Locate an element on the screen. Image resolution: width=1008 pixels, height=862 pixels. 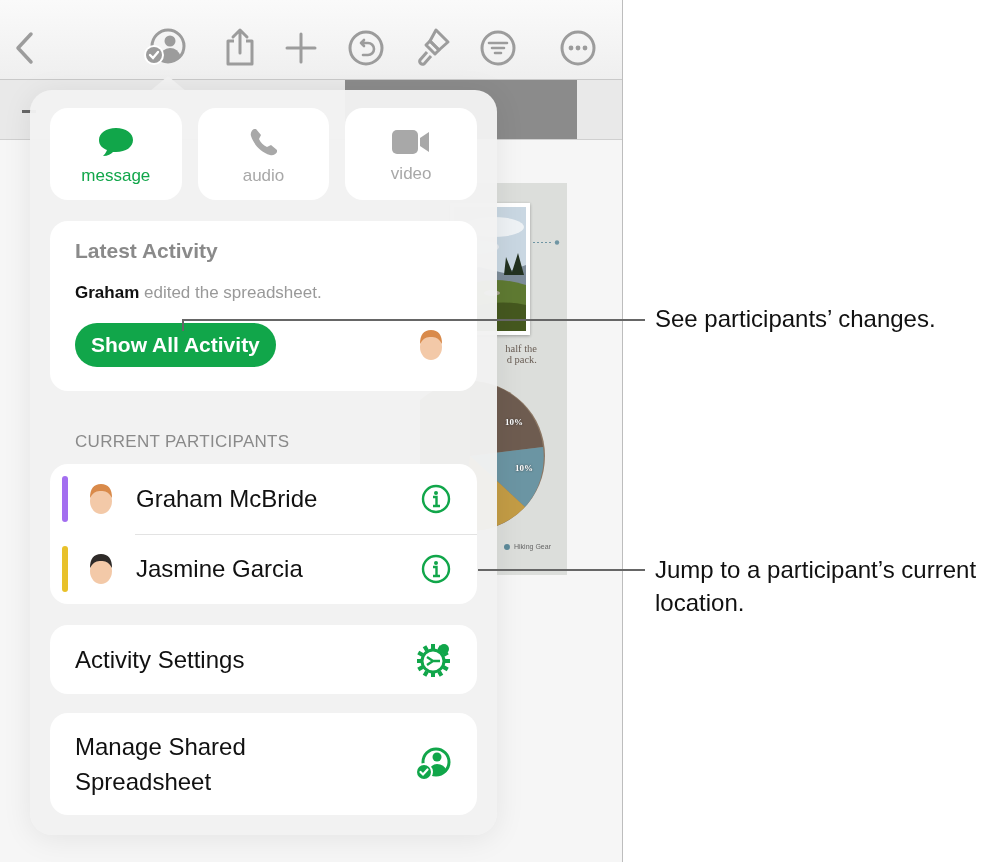
section-header: CURRENT PARTICIPANTS is located at coordinates (183, 442).